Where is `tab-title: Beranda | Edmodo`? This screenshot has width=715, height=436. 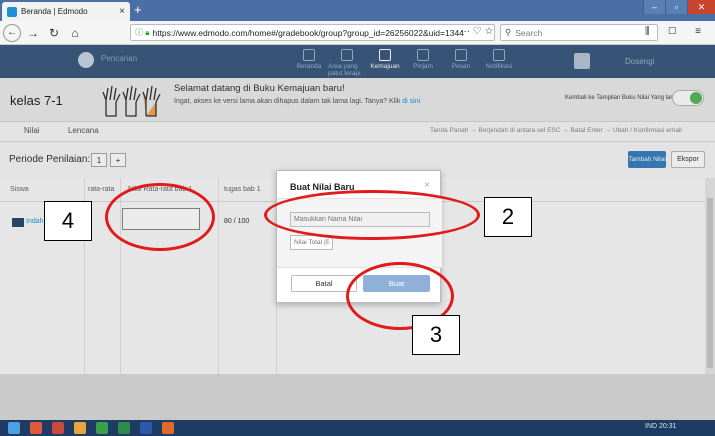 tab-title: Beranda | Edmodo is located at coordinates (54, 11).